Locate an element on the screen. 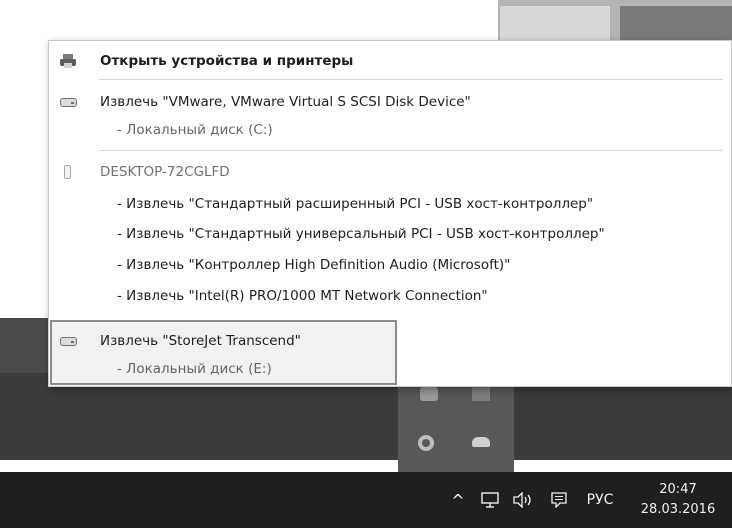  printer-icon is located at coordinates (68, 61).